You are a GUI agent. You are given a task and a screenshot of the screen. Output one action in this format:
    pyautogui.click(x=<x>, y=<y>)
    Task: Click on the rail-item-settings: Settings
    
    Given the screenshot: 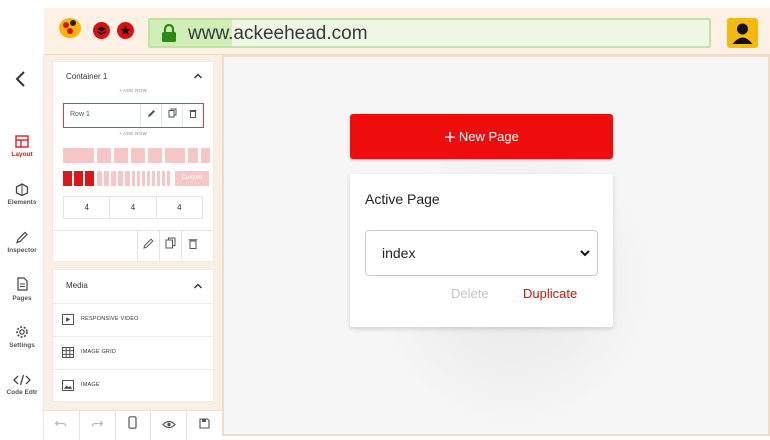 What is the action you would take?
    pyautogui.click(x=22, y=337)
    